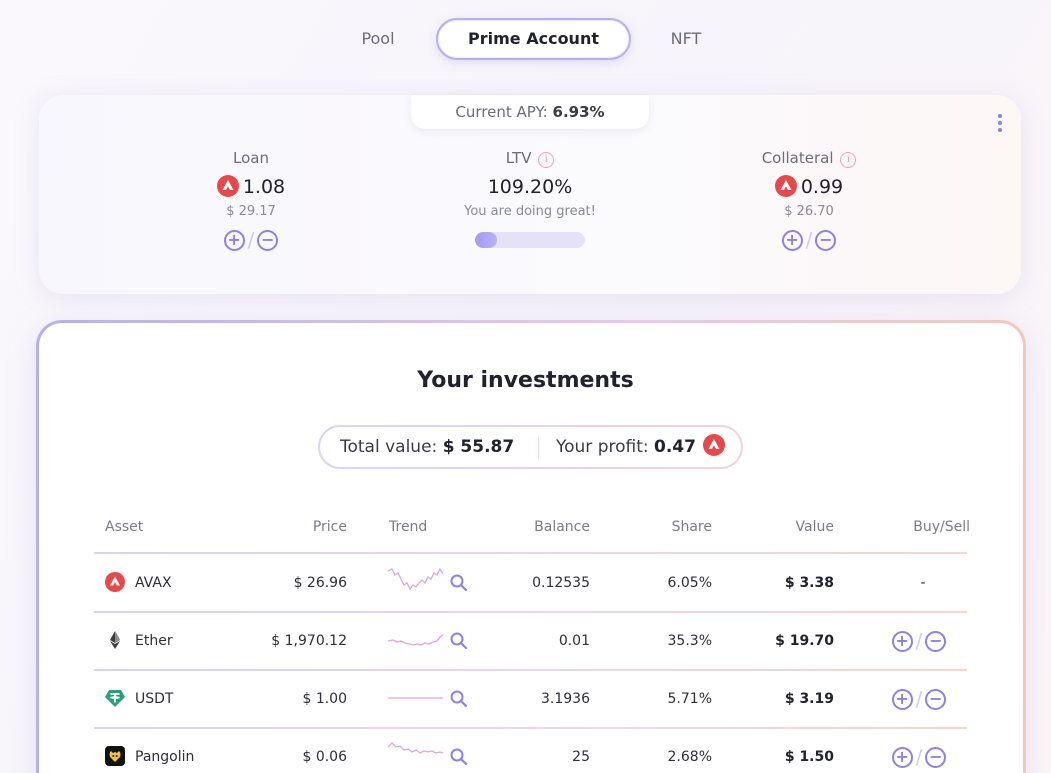 The image size is (1051, 773). I want to click on collateral-amount: 0.99, so click(822, 187).